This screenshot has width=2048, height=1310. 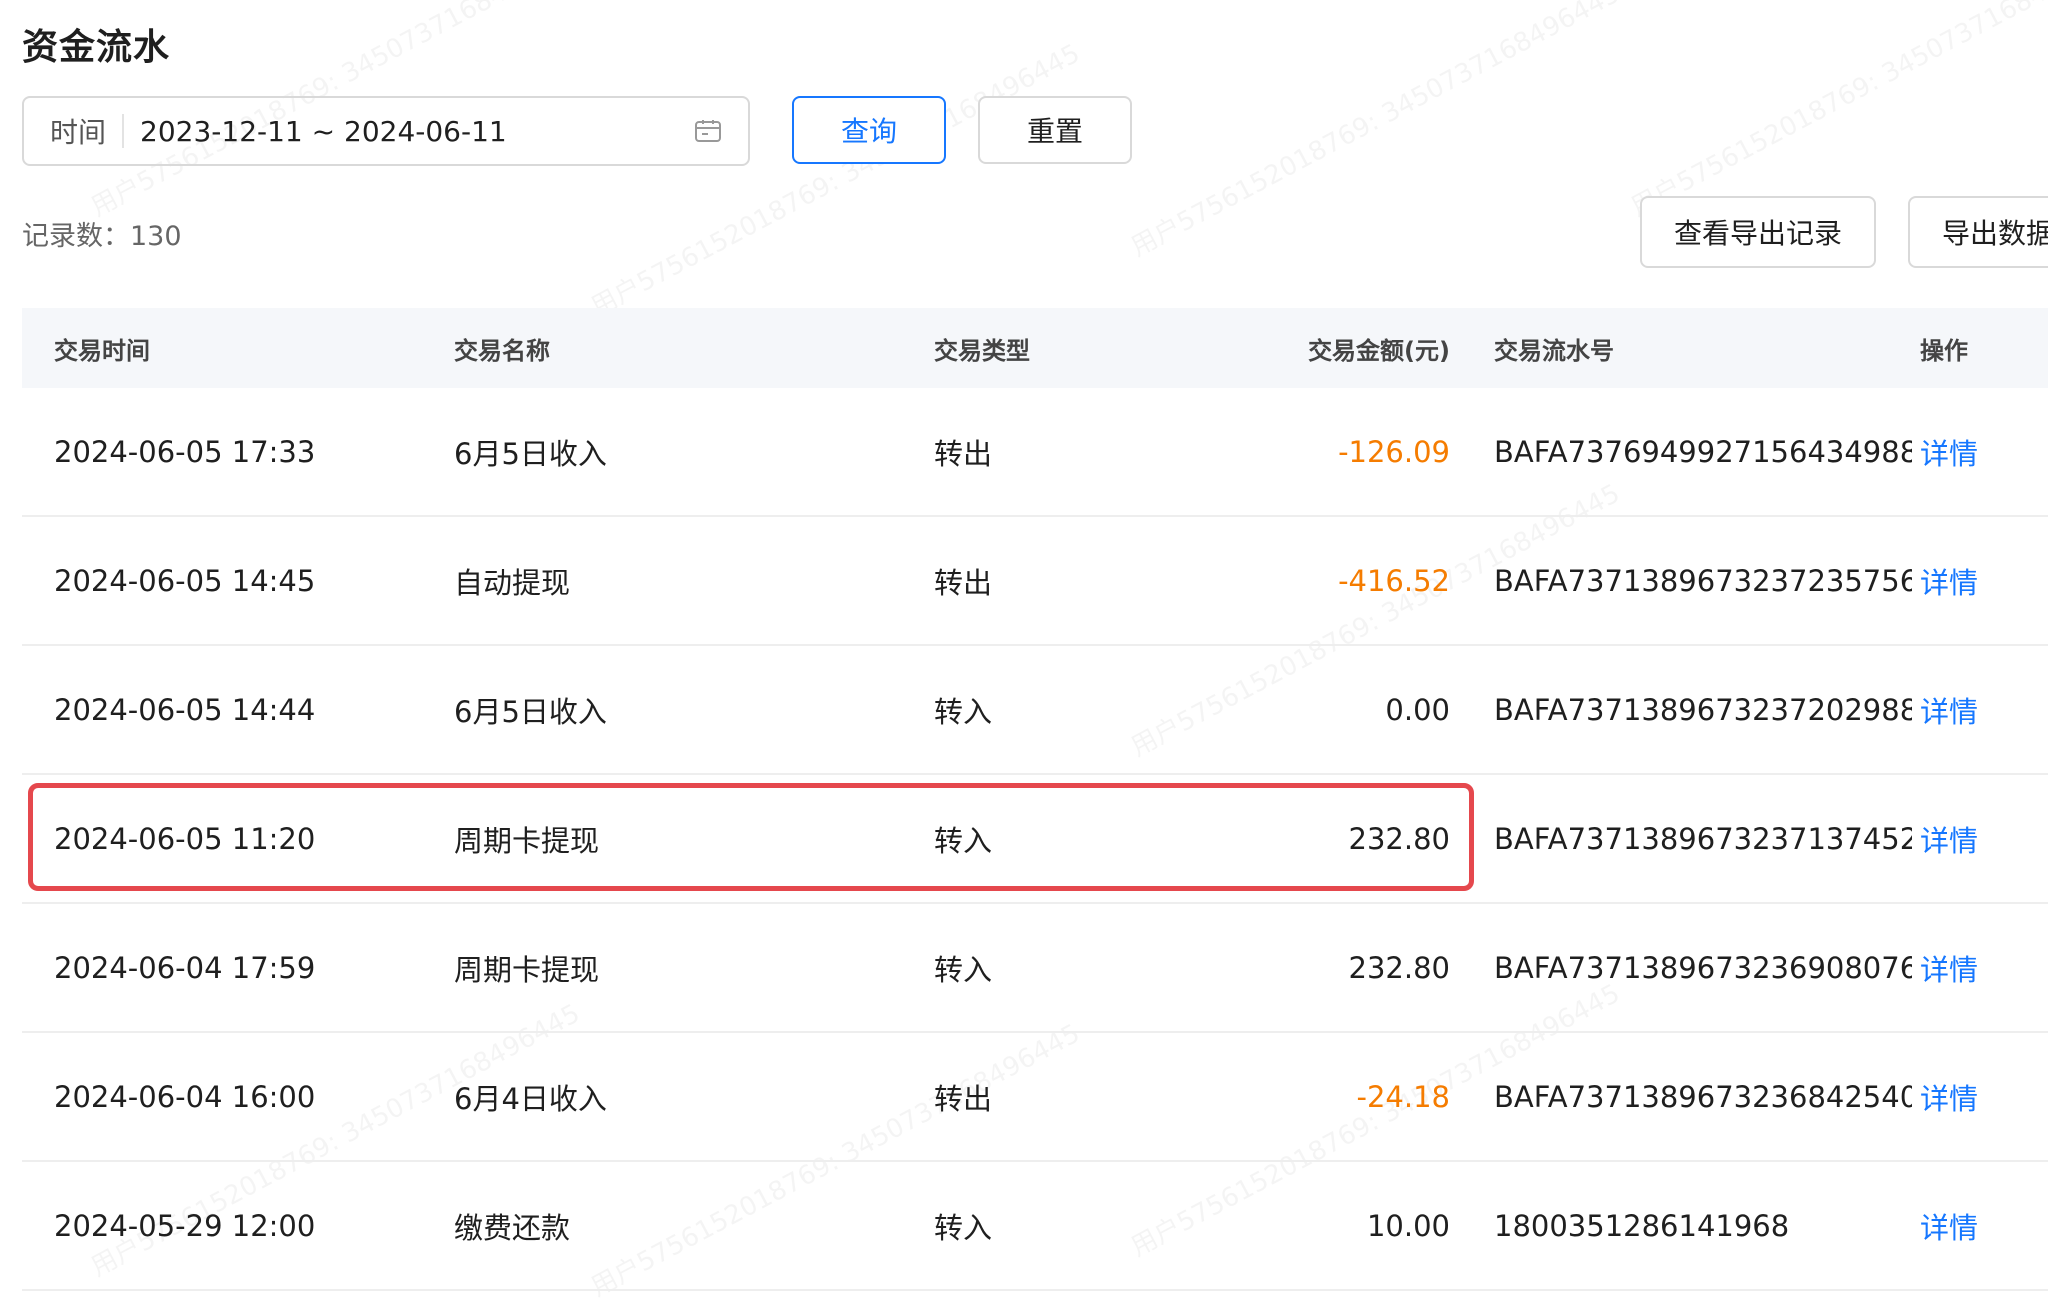 What do you see at coordinates (102, 350) in the screenshot?
I see `header-time: 交易时间` at bounding box center [102, 350].